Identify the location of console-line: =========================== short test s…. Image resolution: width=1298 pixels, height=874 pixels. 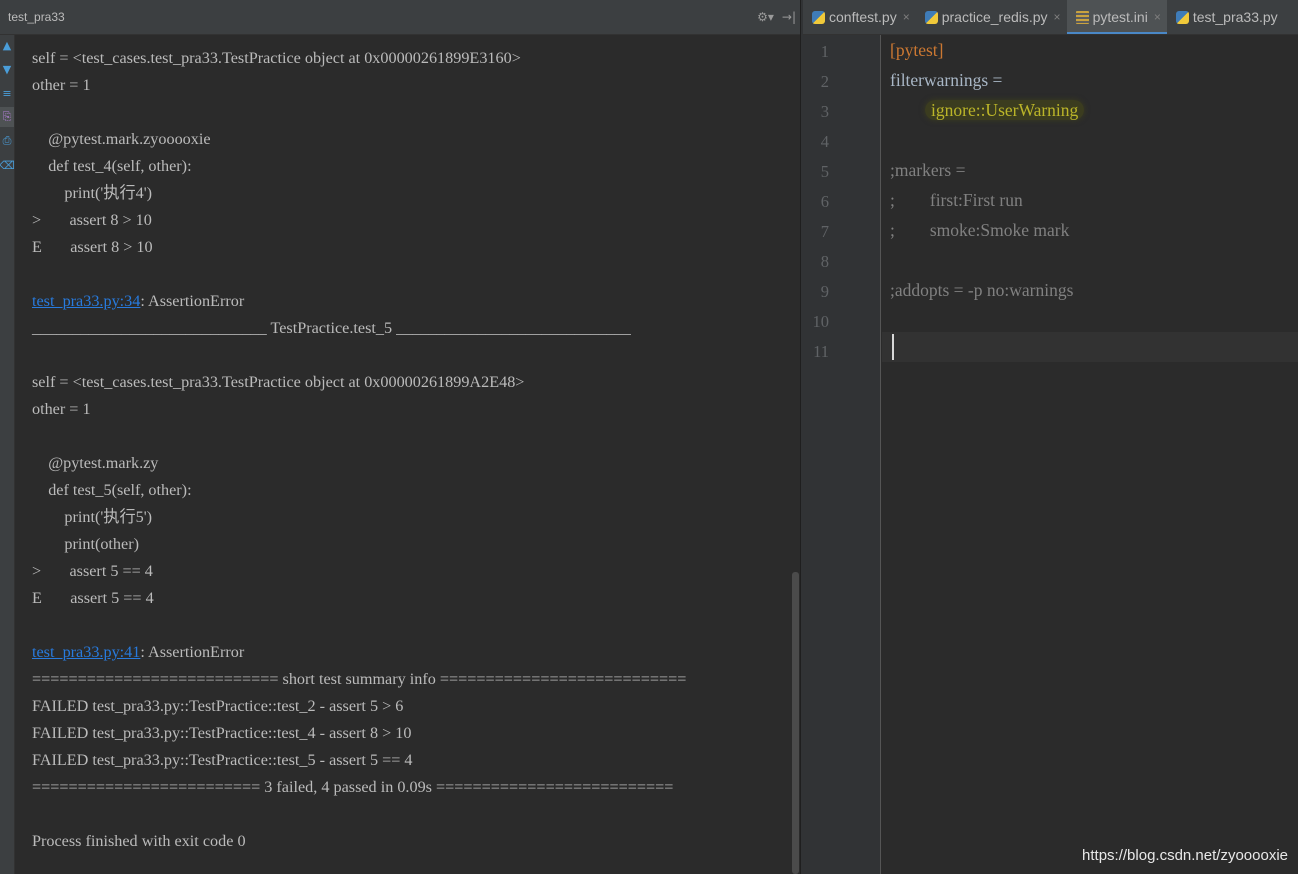
(359, 679).